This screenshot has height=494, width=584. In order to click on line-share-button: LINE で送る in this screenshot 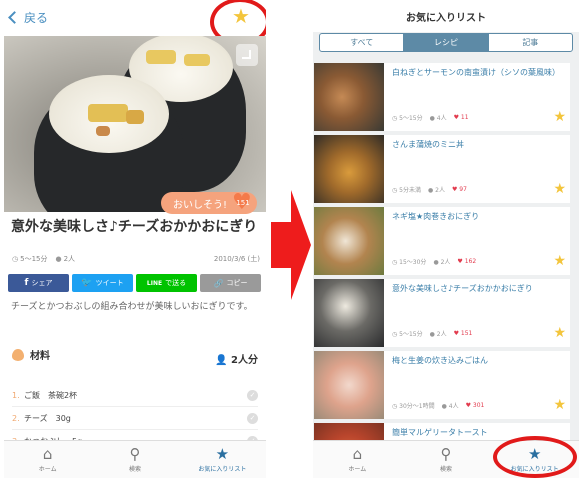, I will do `click(166, 283)`.